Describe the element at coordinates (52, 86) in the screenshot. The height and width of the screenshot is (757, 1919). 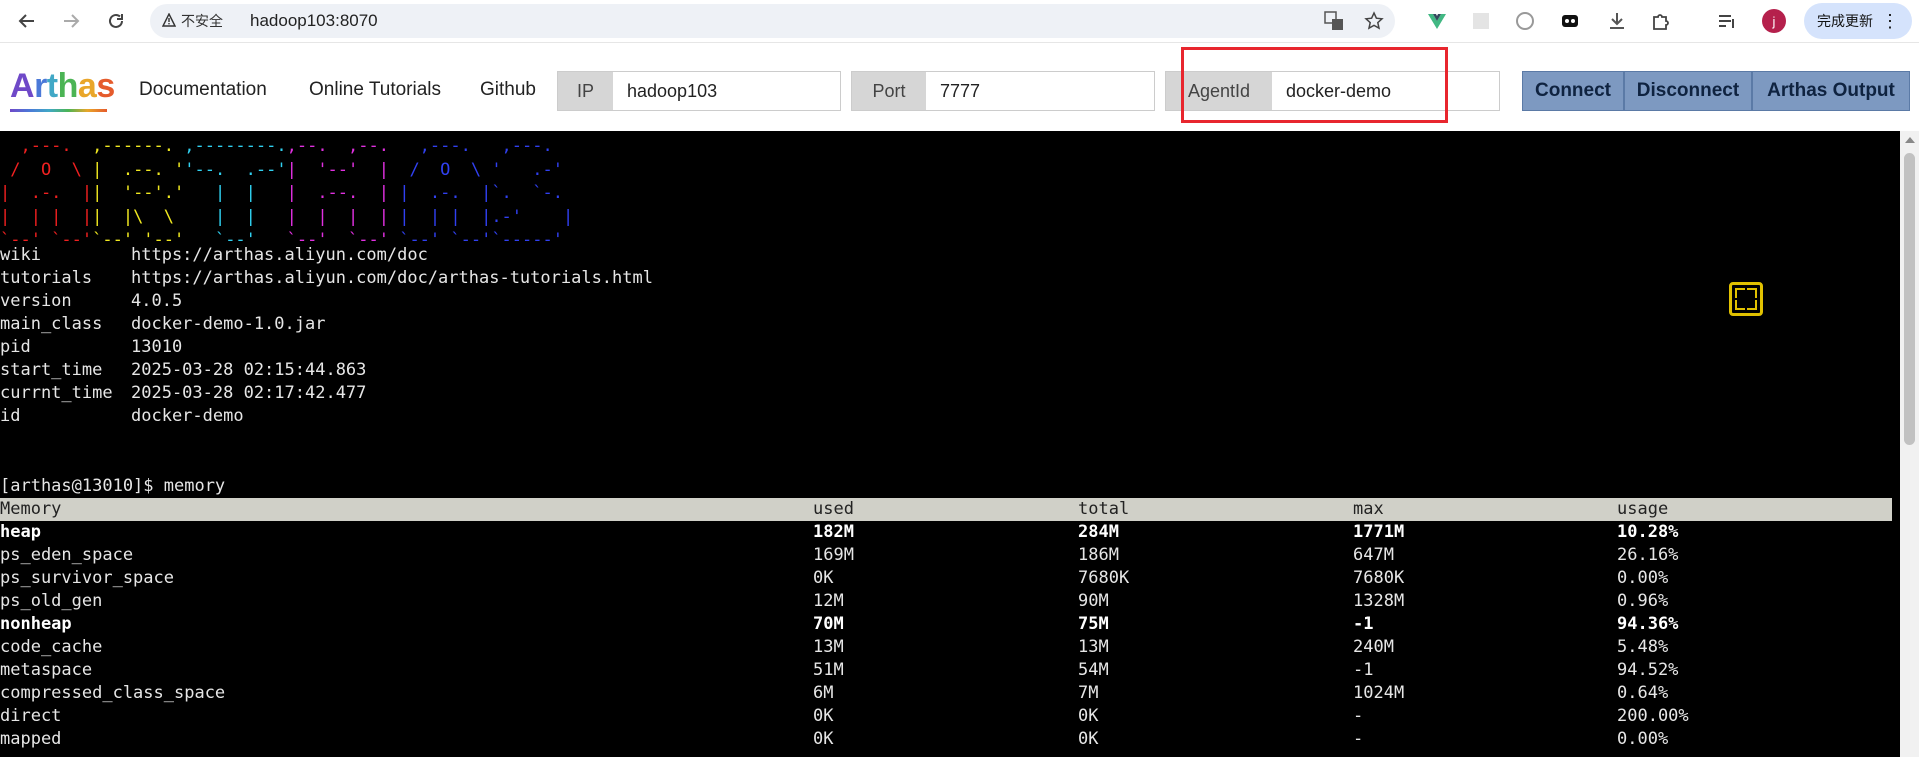
I see `logo-letter: t` at that location.